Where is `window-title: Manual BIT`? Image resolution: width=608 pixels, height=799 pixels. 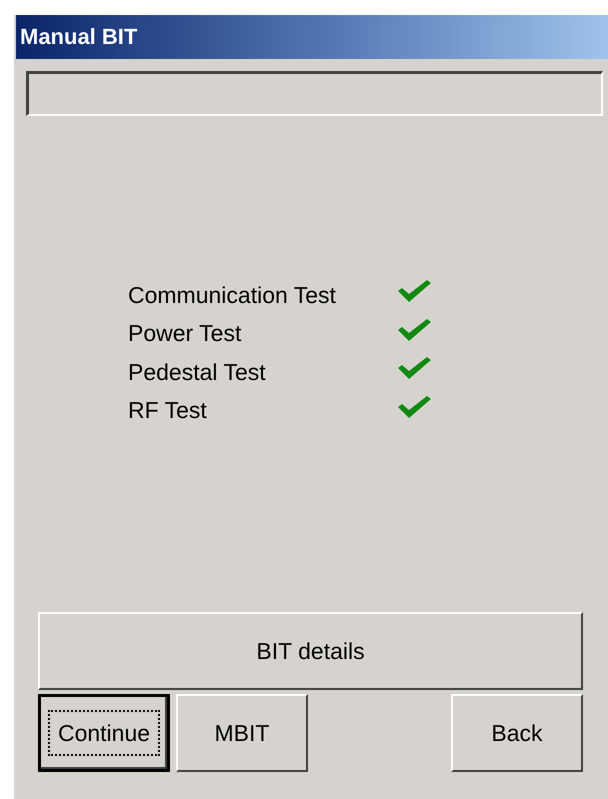 window-title: Manual BIT is located at coordinates (312, 37).